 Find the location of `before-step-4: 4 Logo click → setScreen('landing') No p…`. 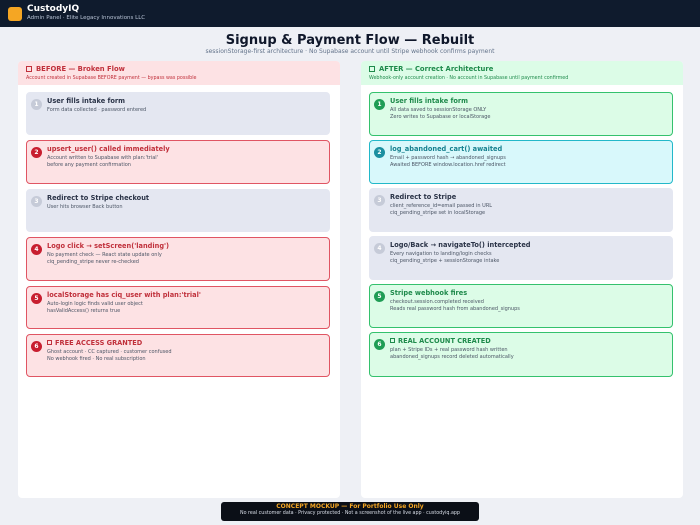

before-step-4: 4 Logo click → setScreen('landing') No p… is located at coordinates (178, 259).